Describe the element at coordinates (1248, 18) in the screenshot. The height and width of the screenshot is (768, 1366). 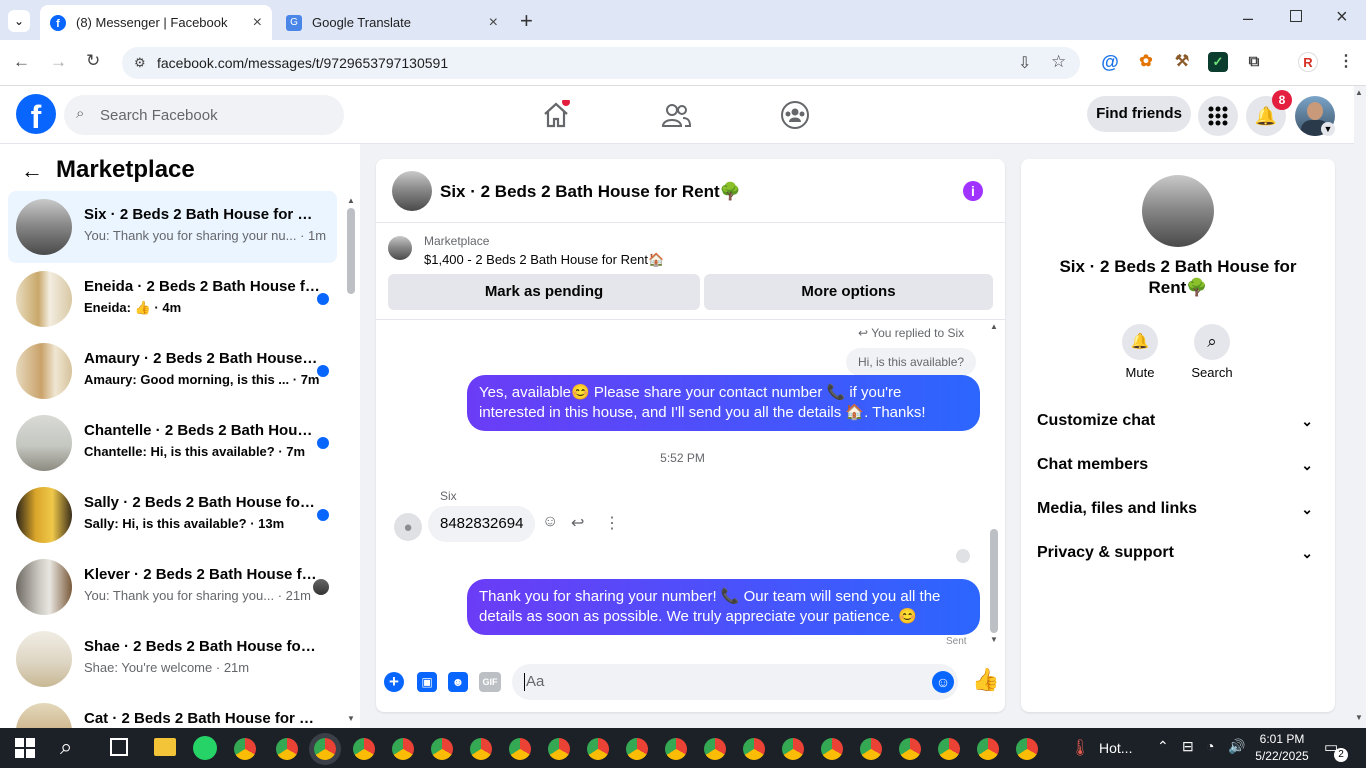
I see `minimize-icon: –` at that location.